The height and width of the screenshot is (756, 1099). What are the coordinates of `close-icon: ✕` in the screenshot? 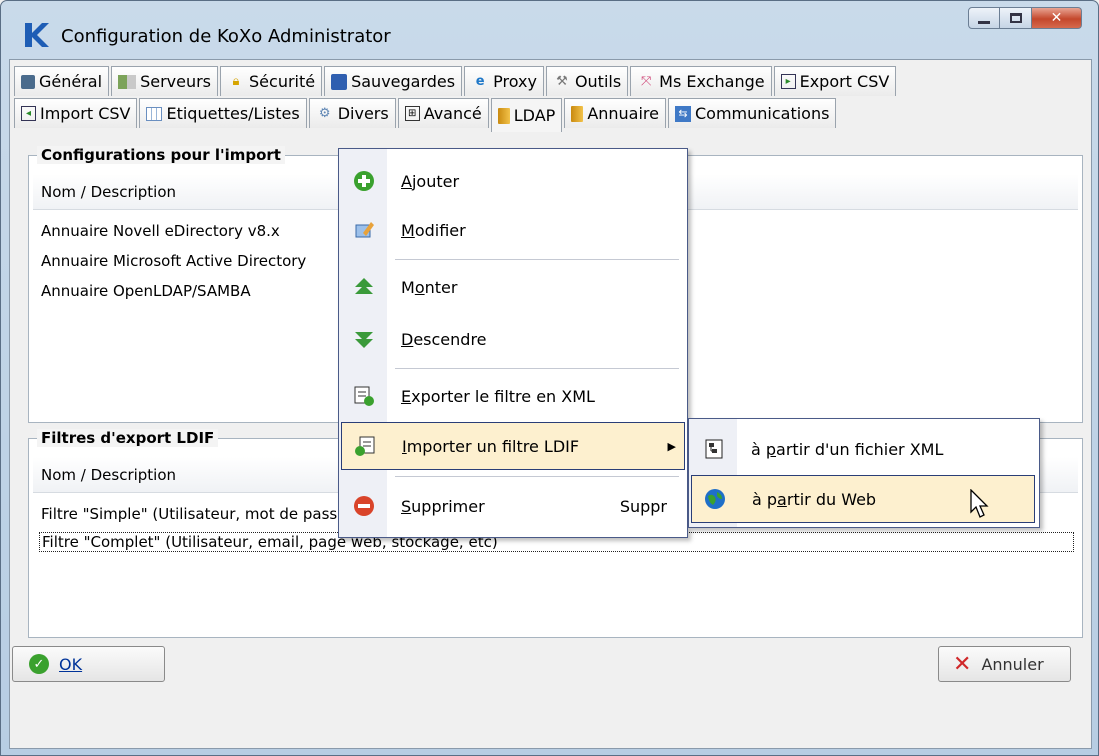 It's located at (1056, 18).